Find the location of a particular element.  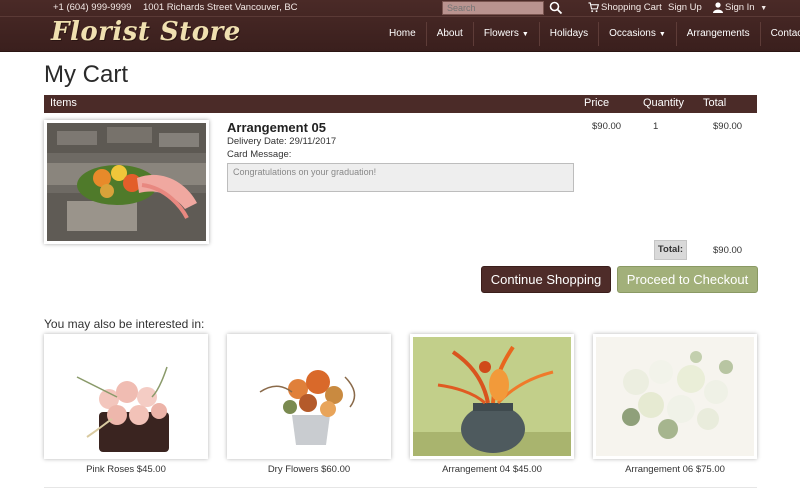

search-icon is located at coordinates (556, 8).